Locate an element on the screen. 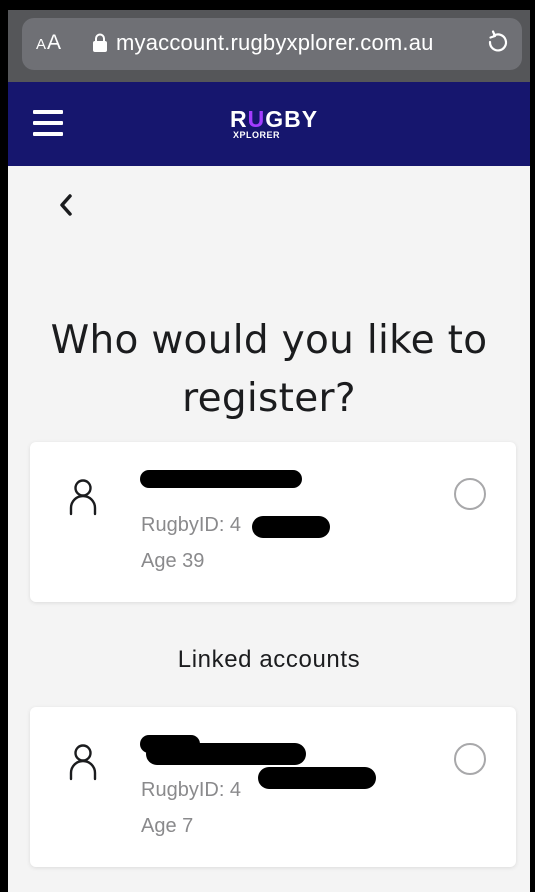 The image size is (535, 892). browser-toolbar: AA myaccount.rugbyxplorer.com.au is located at coordinates (269, 46).